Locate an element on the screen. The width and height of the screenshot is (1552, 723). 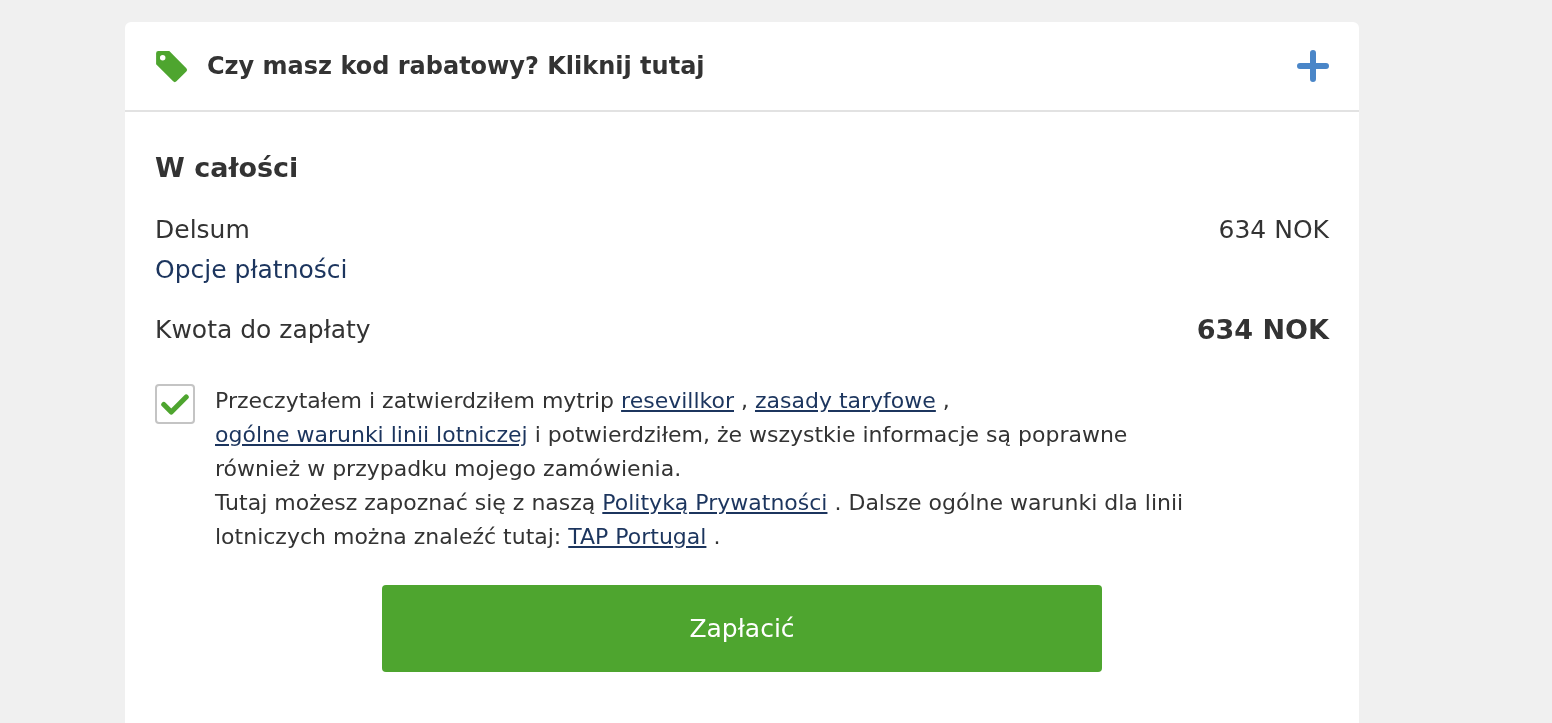
plus-icon is located at coordinates (1313, 66).